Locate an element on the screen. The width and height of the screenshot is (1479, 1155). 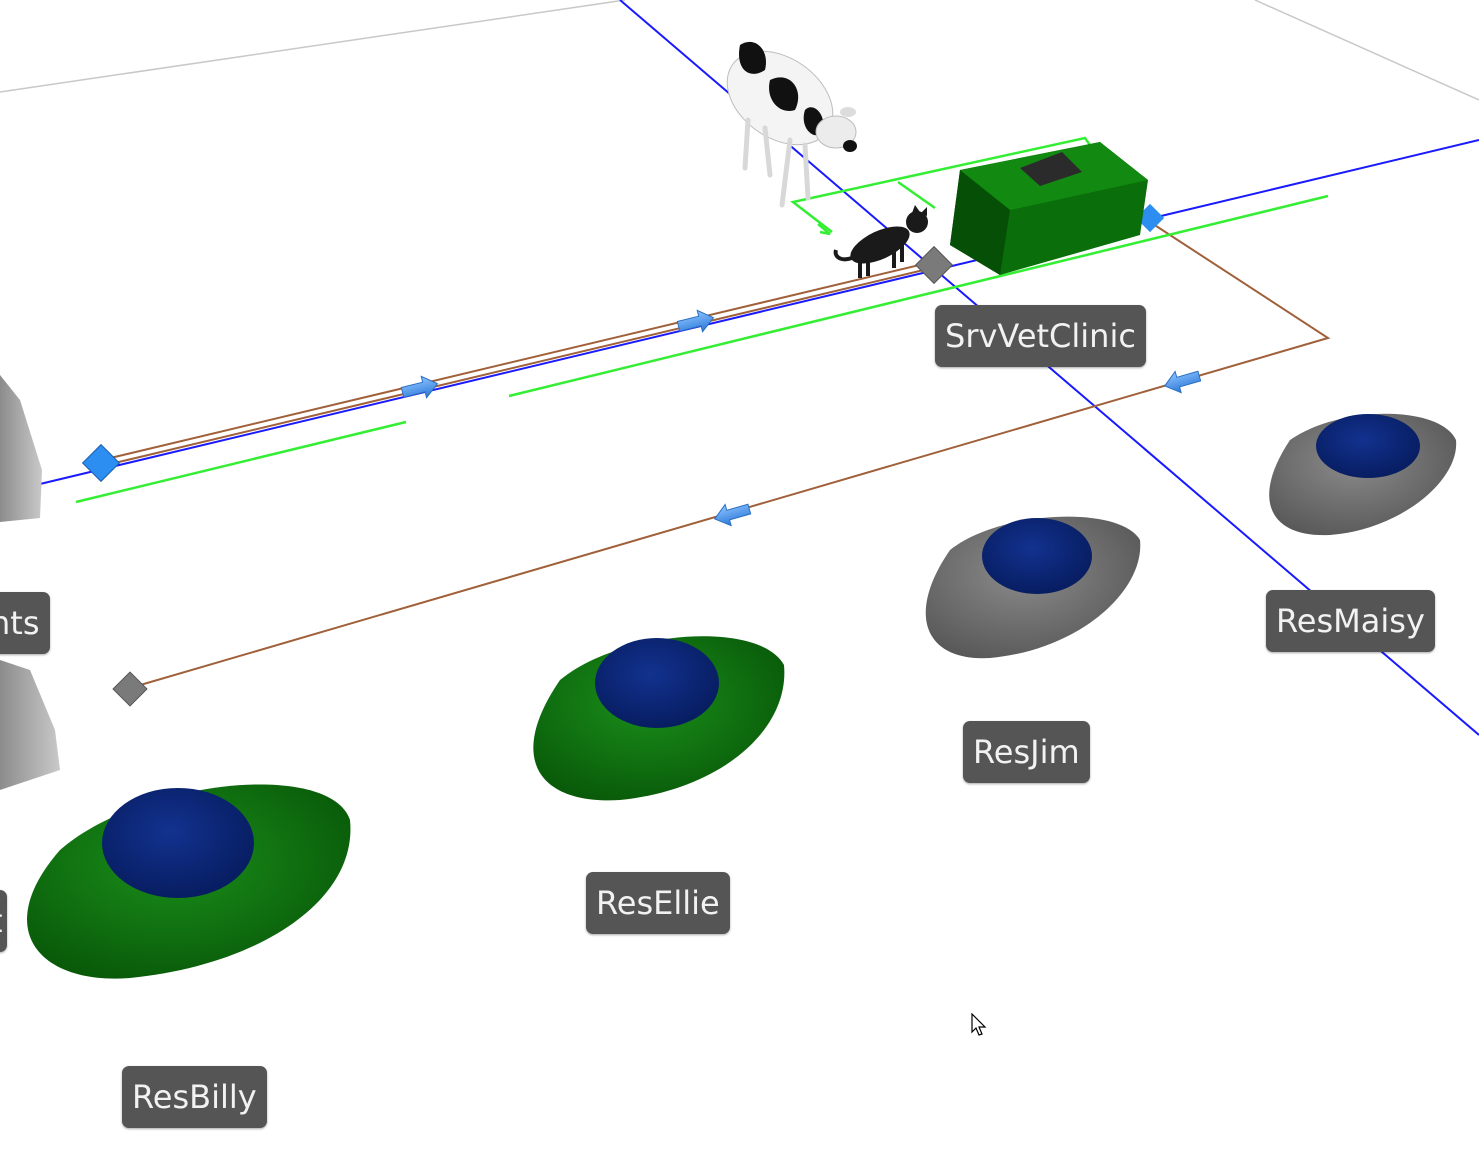
label-partial-lower: t is located at coordinates (3, 921).